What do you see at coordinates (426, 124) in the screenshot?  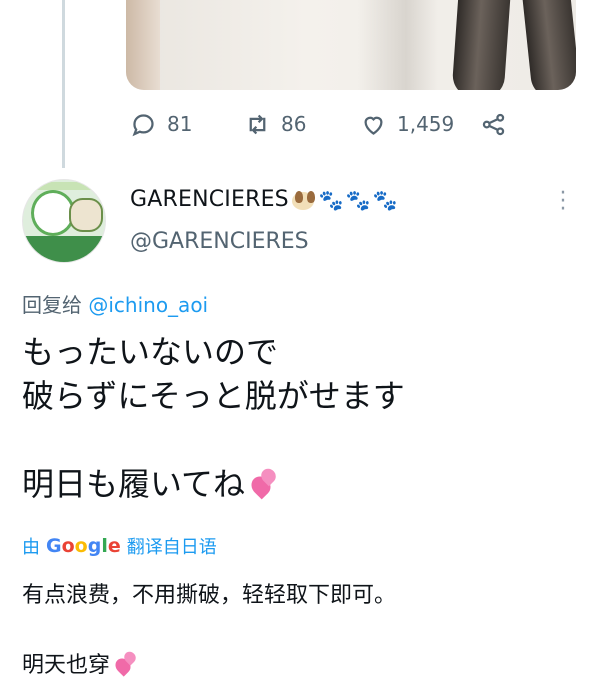 I see `like-count: 1,459` at bounding box center [426, 124].